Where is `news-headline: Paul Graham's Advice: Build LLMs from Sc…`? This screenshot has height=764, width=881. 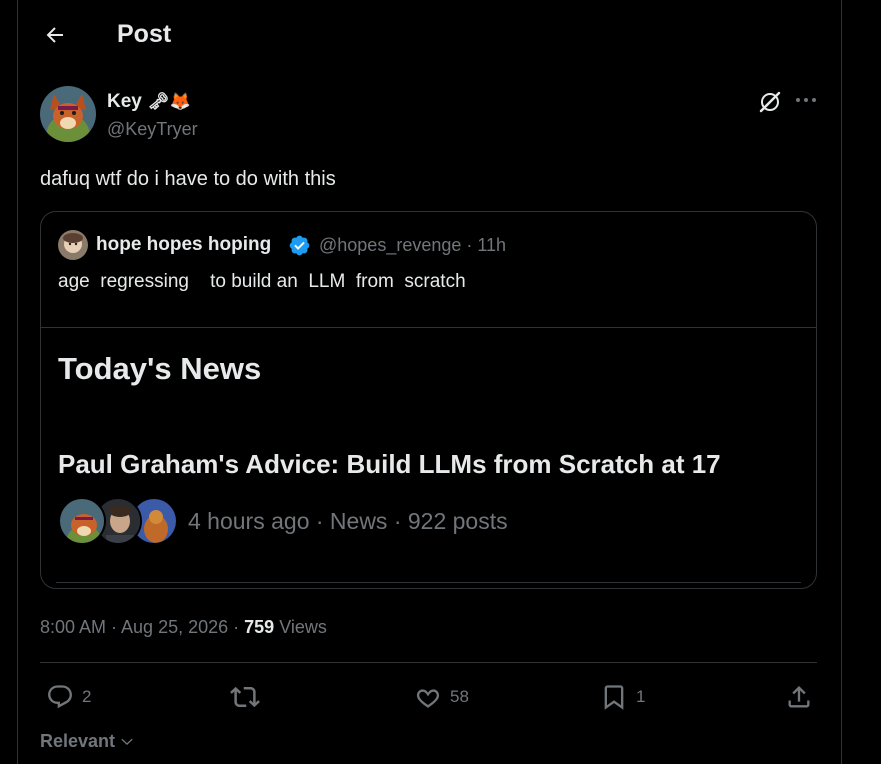
news-headline: Paul Graham's Advice: Build LLMs from Sc… is located at coordinates (389, 464).